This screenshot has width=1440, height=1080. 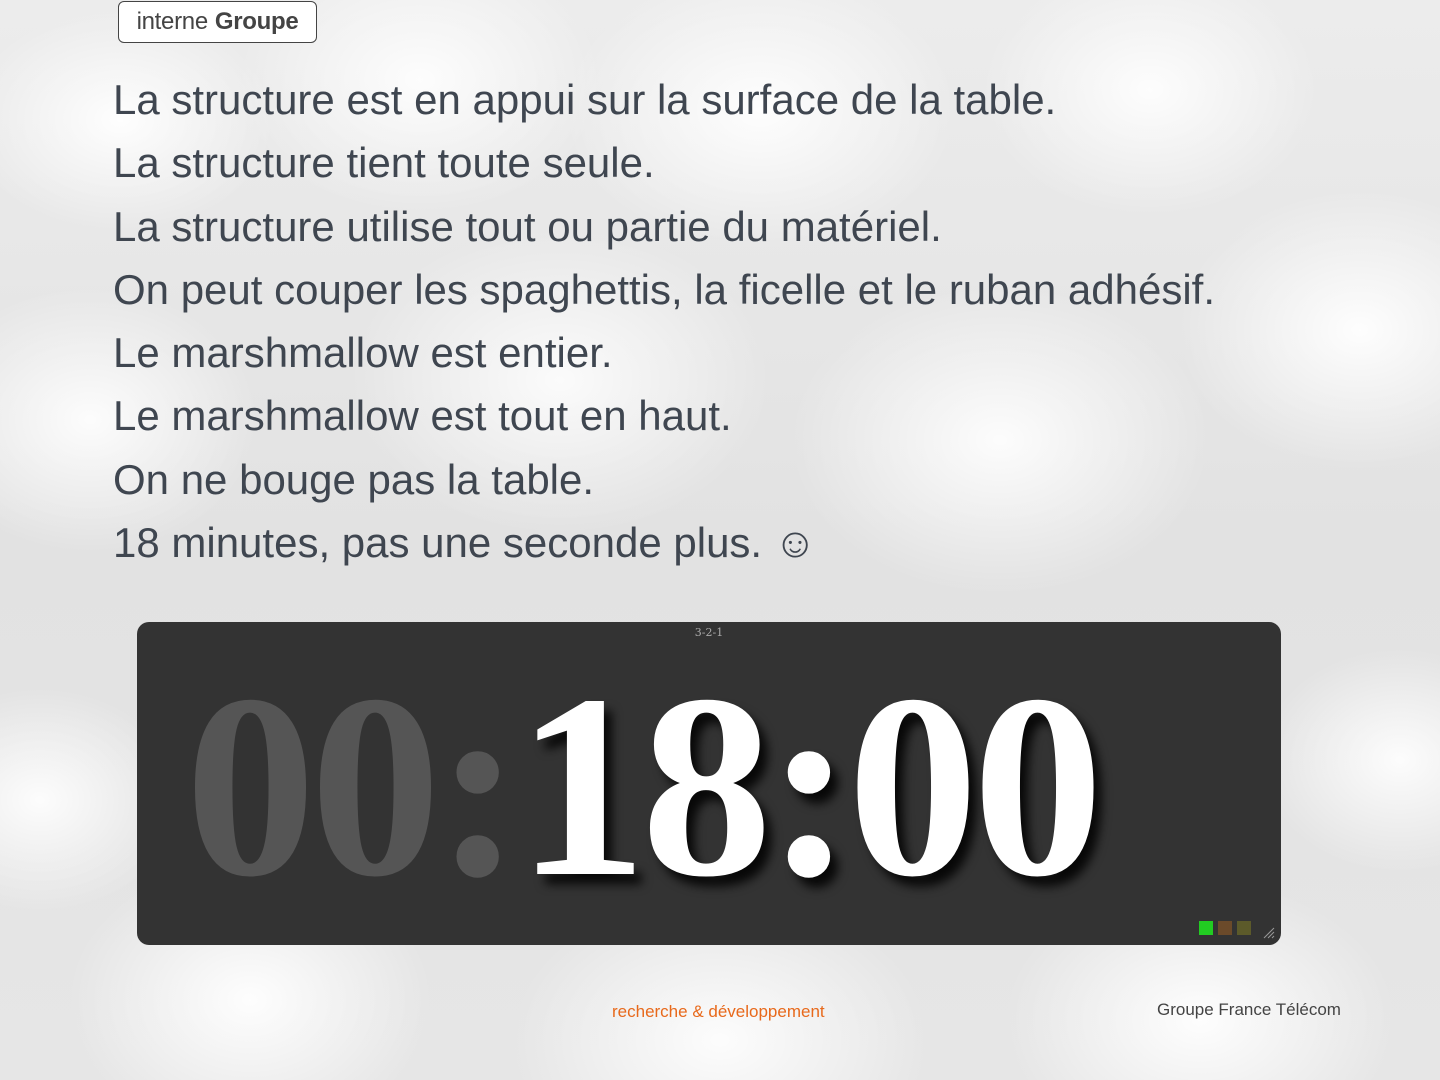 What do you see at coordinates (172, 21) in the screenshot?
I see `badge-light-text: interne` at bounding box center [172, 21].